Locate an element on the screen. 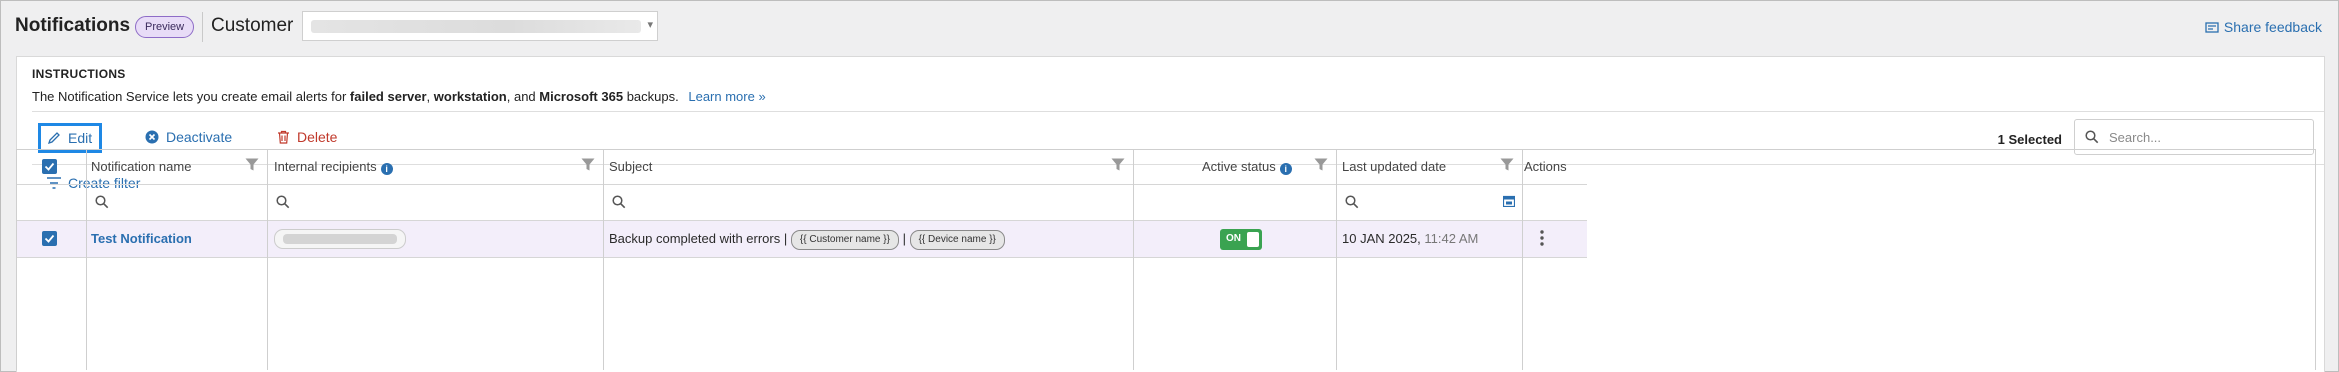  redacted-blur is located at coordinates (340, 239).